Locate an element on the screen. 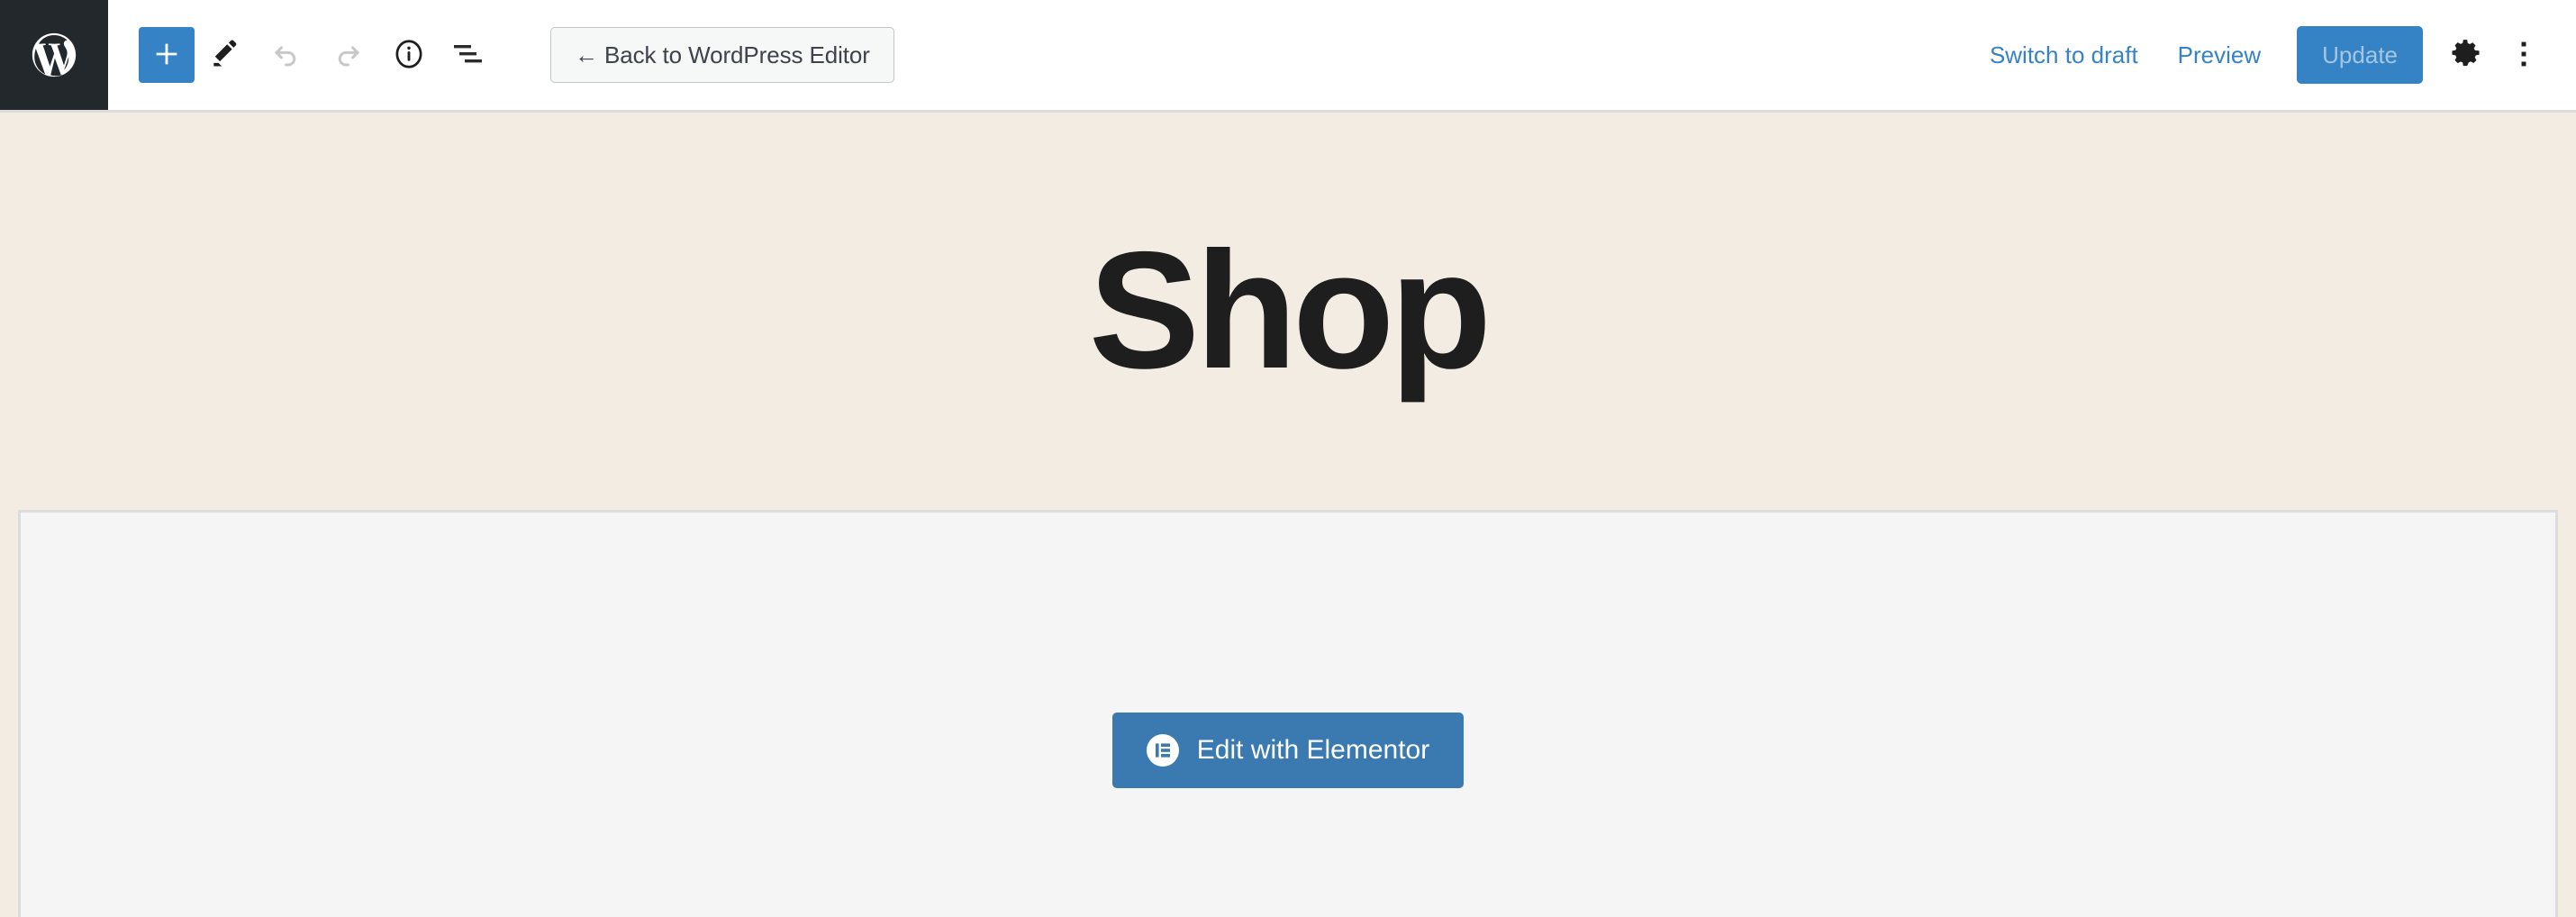  add-block-button is located at coordinates (167, 55).